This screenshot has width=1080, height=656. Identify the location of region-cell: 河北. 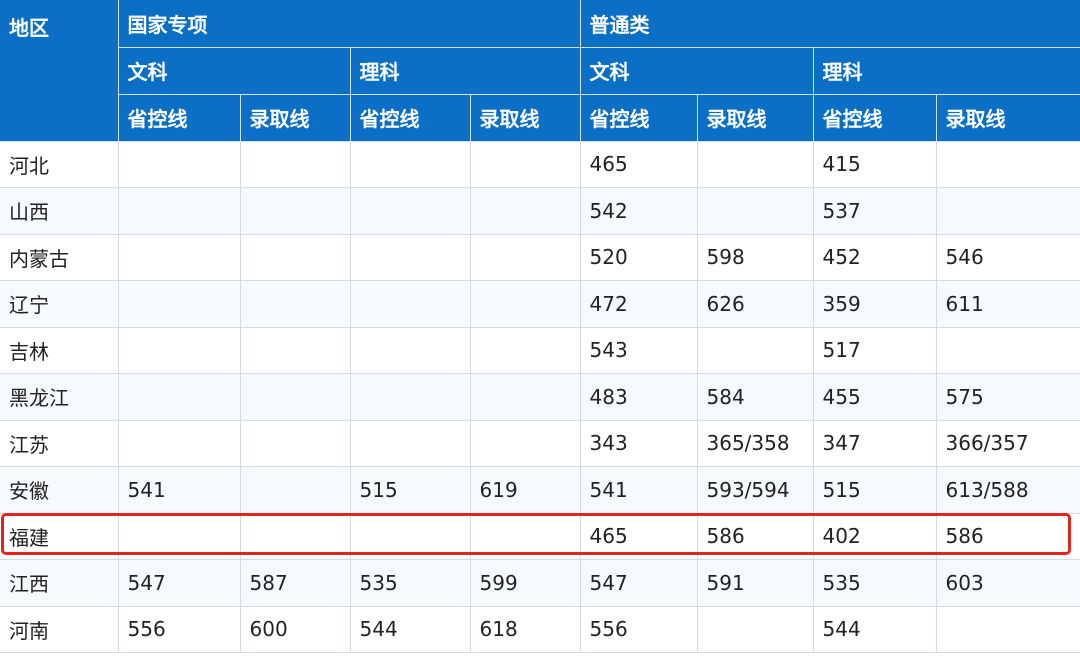
(59, 164).